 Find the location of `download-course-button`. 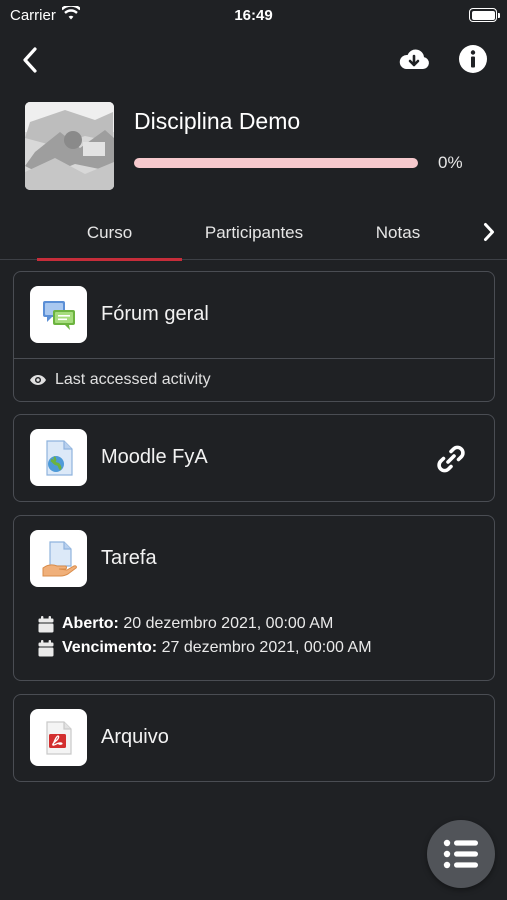

download-course-button is located at coordinates (414, 60).